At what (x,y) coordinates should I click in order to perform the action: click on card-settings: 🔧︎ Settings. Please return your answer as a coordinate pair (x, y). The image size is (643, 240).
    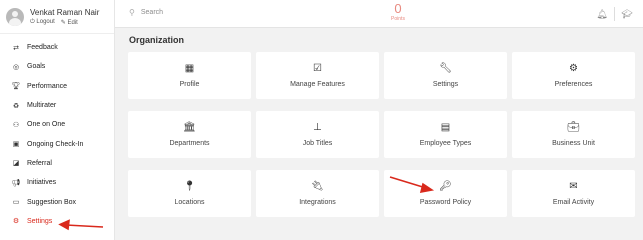
    Looking at the image, I should click on (445, 75).